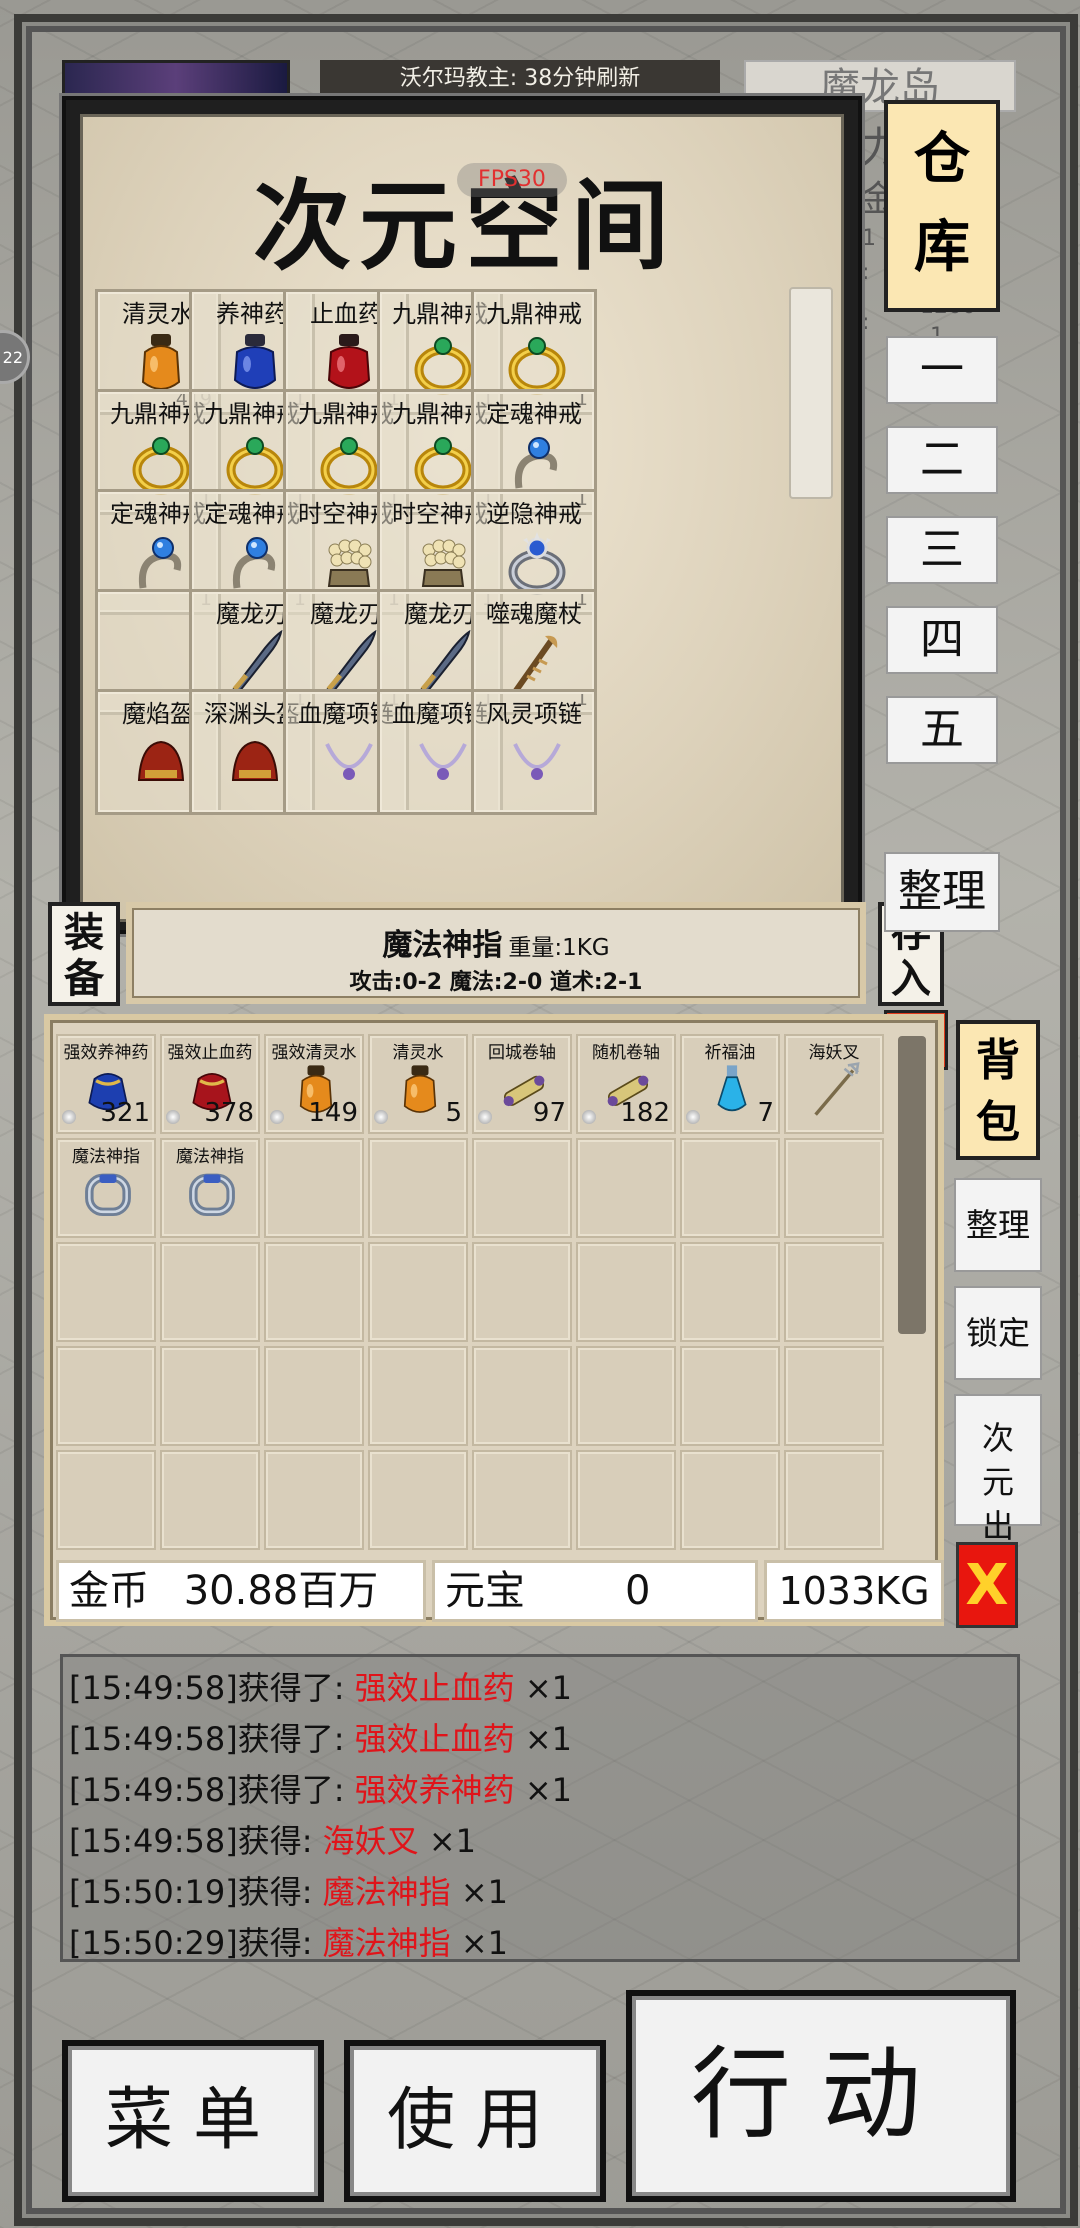 Image resolution: width=1080 pixels, height=2228 pixels. Describe the element at coordinates (645, 1113) in the screenshot. I see `slot-item-count: 182` at that location.